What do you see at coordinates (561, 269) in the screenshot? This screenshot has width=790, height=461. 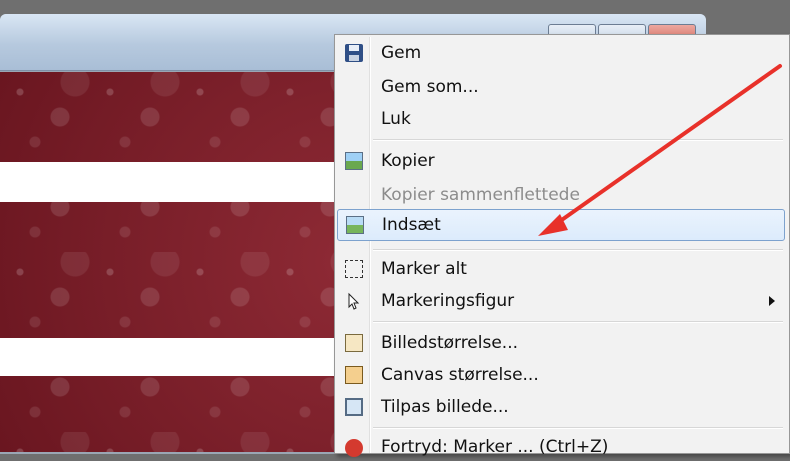 I see `menu-item-select-all: Marker alt` at bounding box center [561, 269].